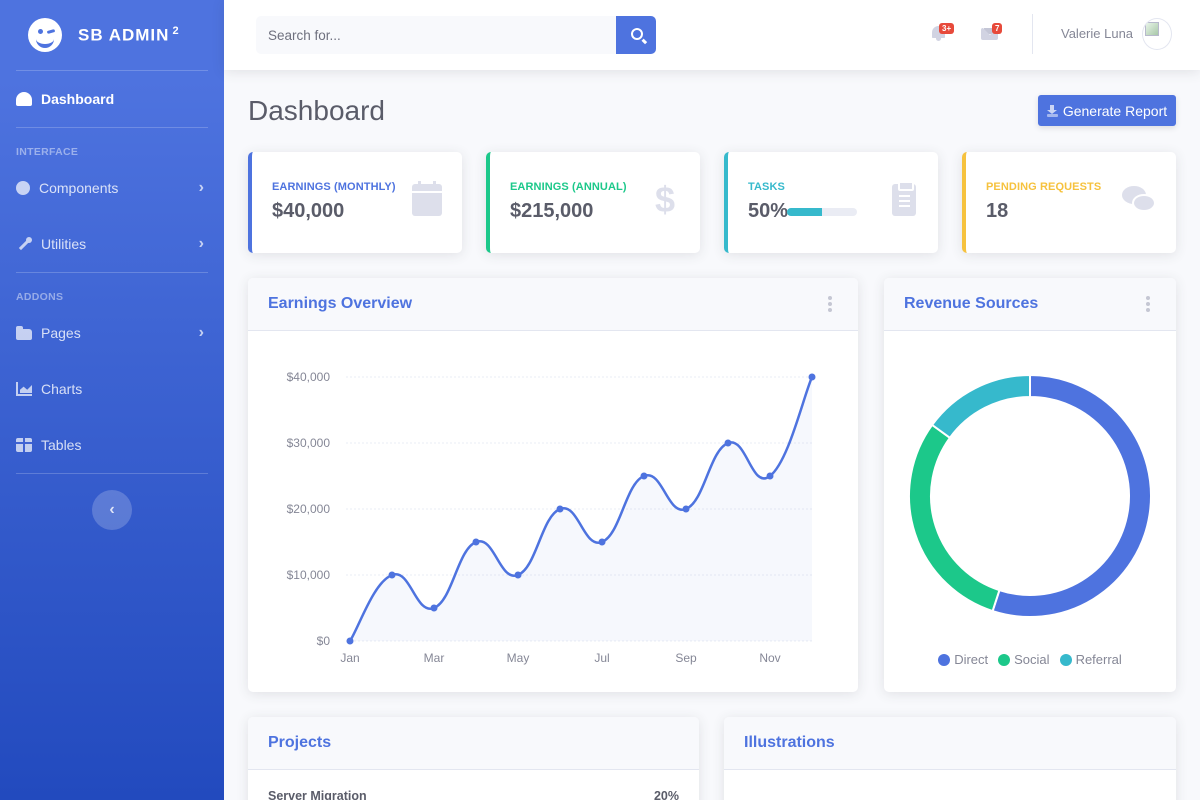 Image resolution: width=1200 pixels, height=800 pixels. What do you see at coordinates (24, 445) in the screenshot?
I see `table-icon` at bounding box center [24, 445].